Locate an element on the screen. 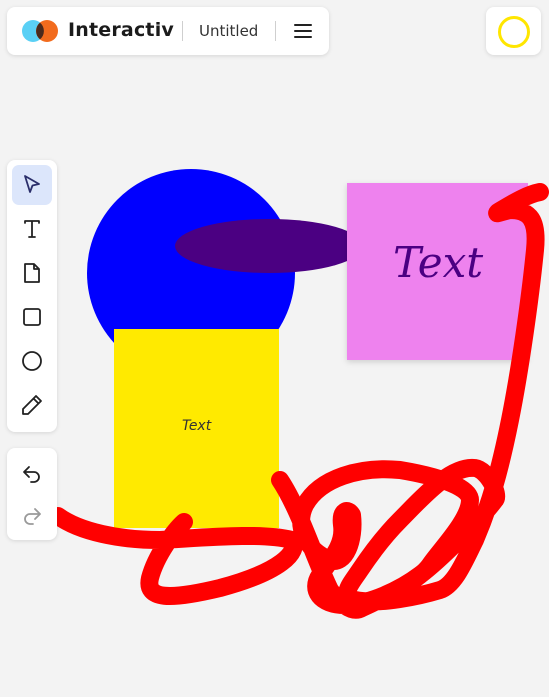 The height and width of the screenshot is (697, 549). text-tool-icon is located at coordinates (32, 229).